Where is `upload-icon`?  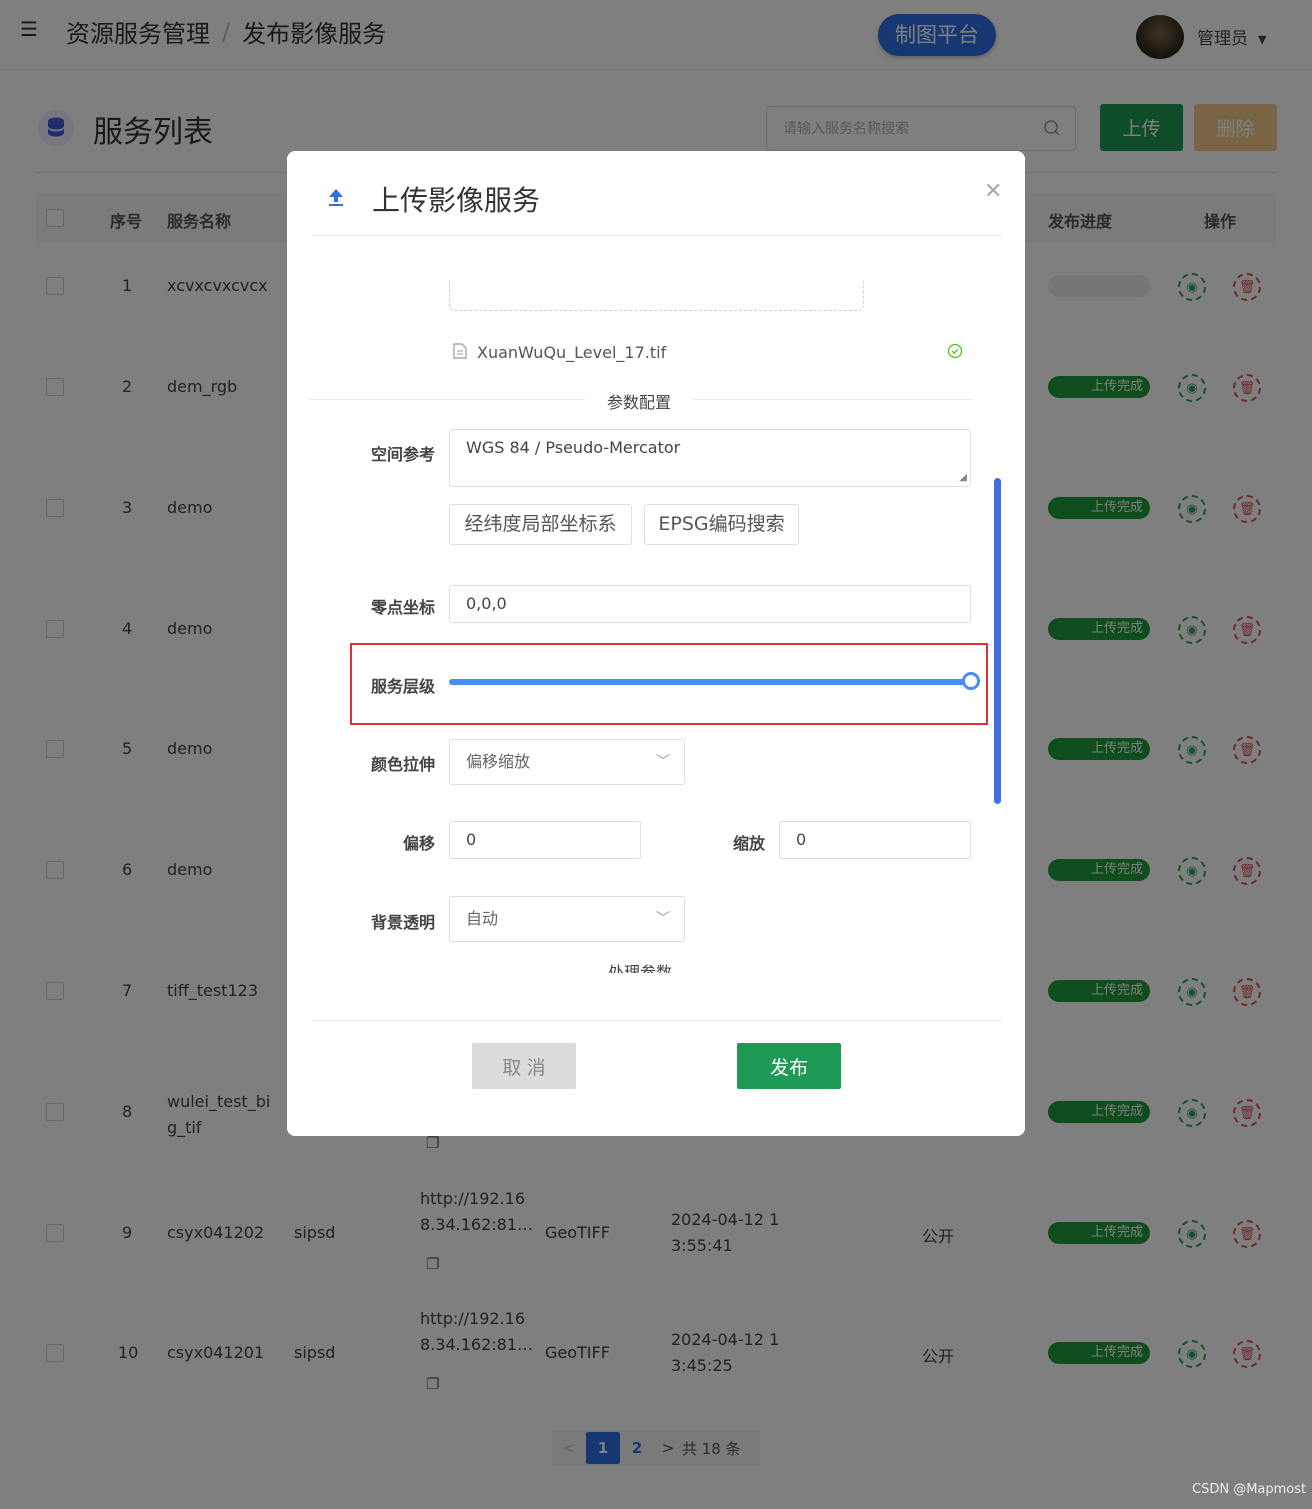 upload-icon is located at coordinates (336, 197).